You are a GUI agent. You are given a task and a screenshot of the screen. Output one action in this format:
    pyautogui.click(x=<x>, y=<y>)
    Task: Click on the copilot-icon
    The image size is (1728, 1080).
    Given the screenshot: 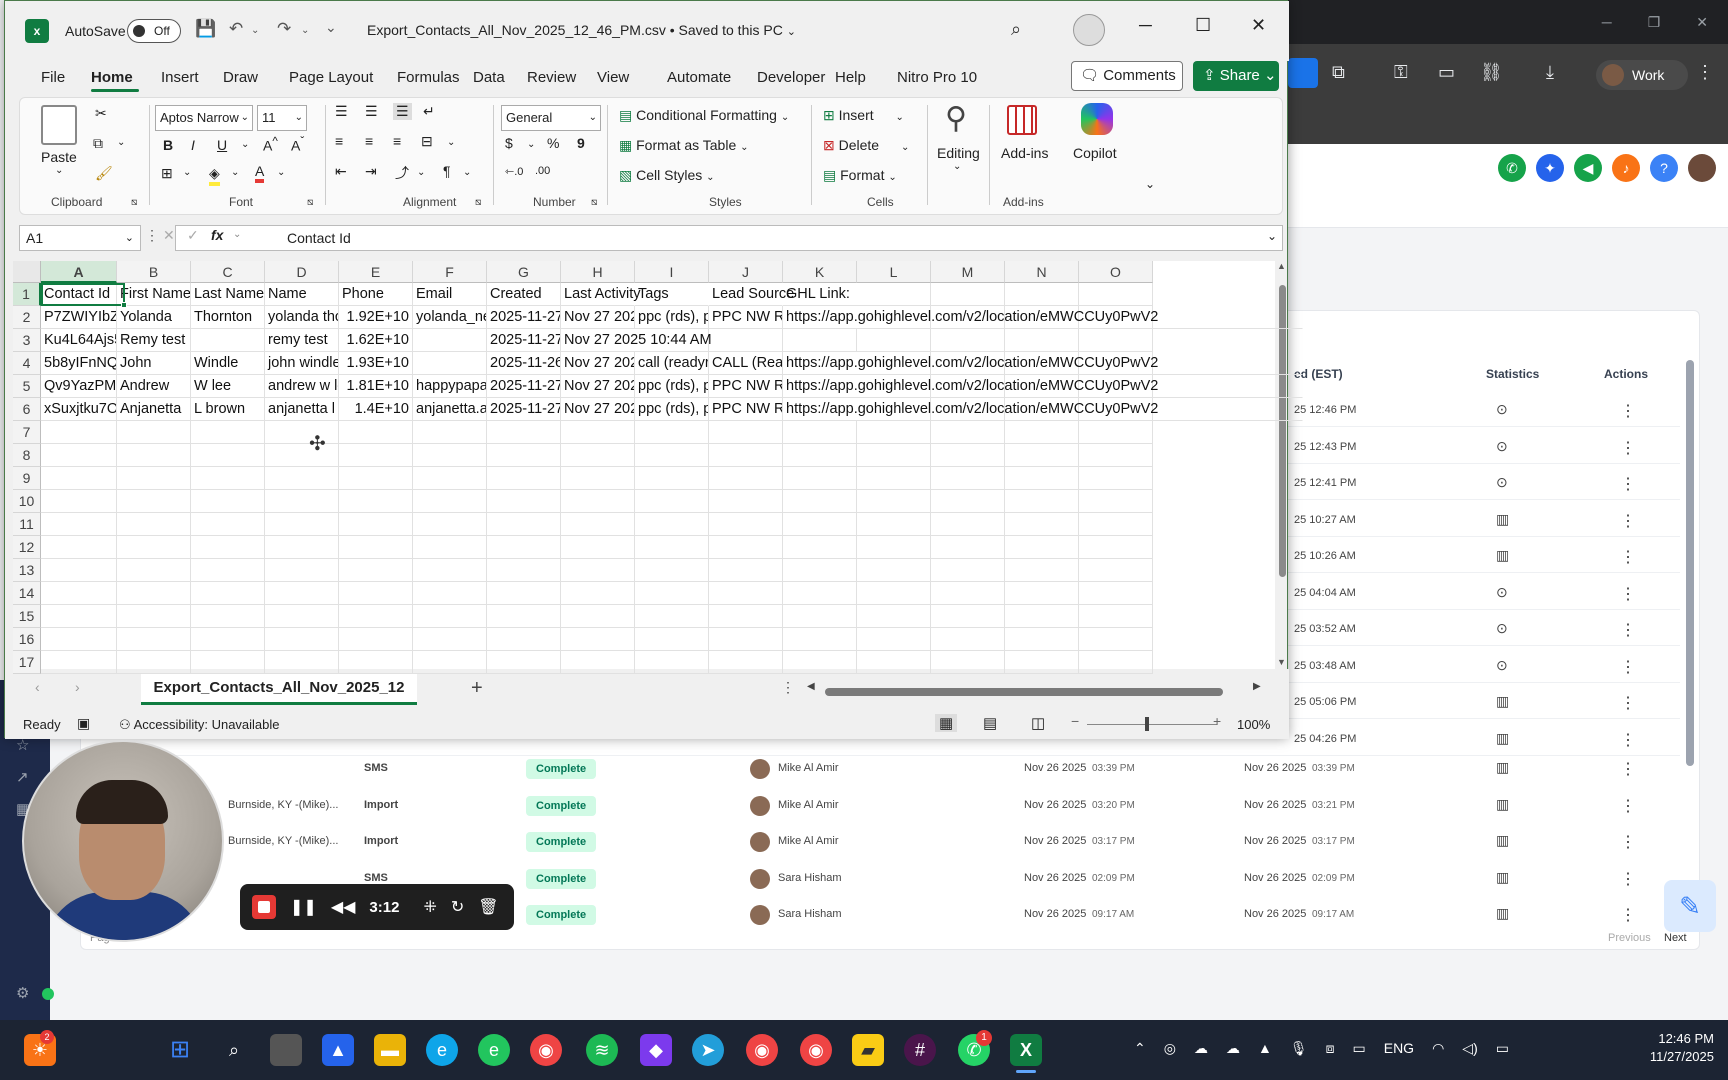 What is the action you would take?
    pyautogui.click(x=1097, y=119)
    